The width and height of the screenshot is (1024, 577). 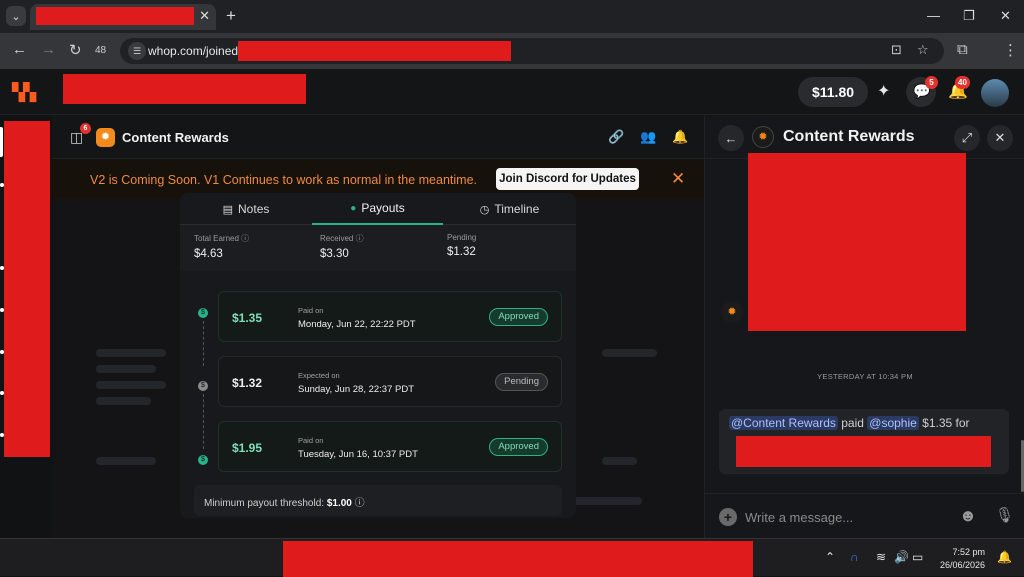 What do you see at coordinates (995, 93) in the screenshot?
I see `avatar` at bounding box center [995, 93].